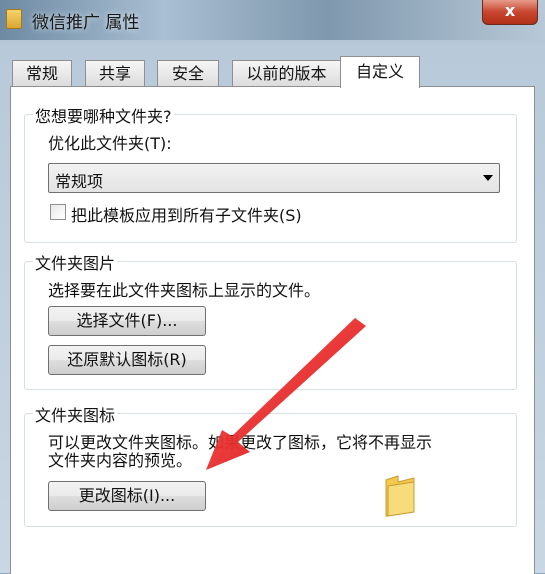 The height and width of the screenshot is (574, 545). What do you see at coordinates (380, 72) in the screenshot?
I see `tab-customize: 自定义` at bounding box center [380, 72].